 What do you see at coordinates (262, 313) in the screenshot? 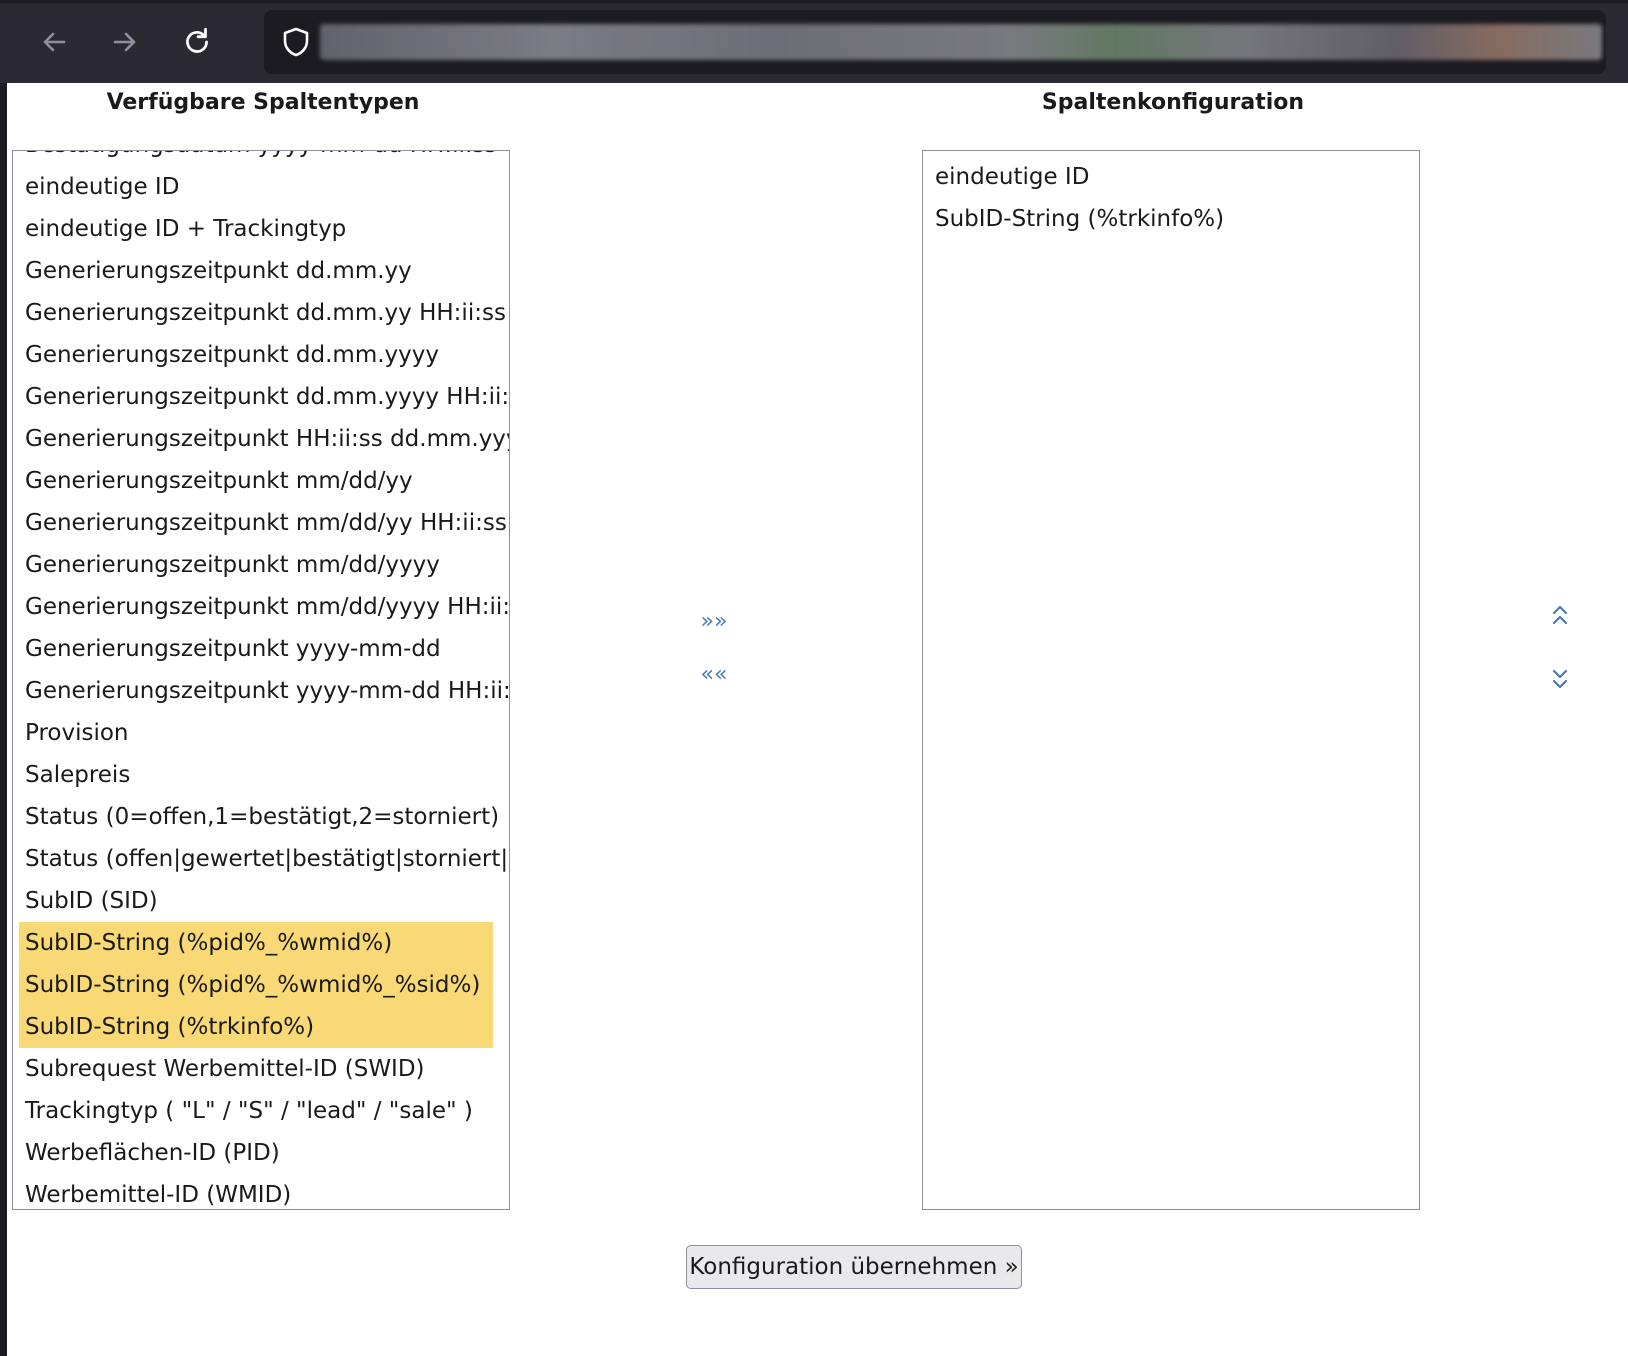
I see `list-item: Generierungszeitpunkt dd.mm.yy HH:ii:ss` at bounding box center [262, 313].